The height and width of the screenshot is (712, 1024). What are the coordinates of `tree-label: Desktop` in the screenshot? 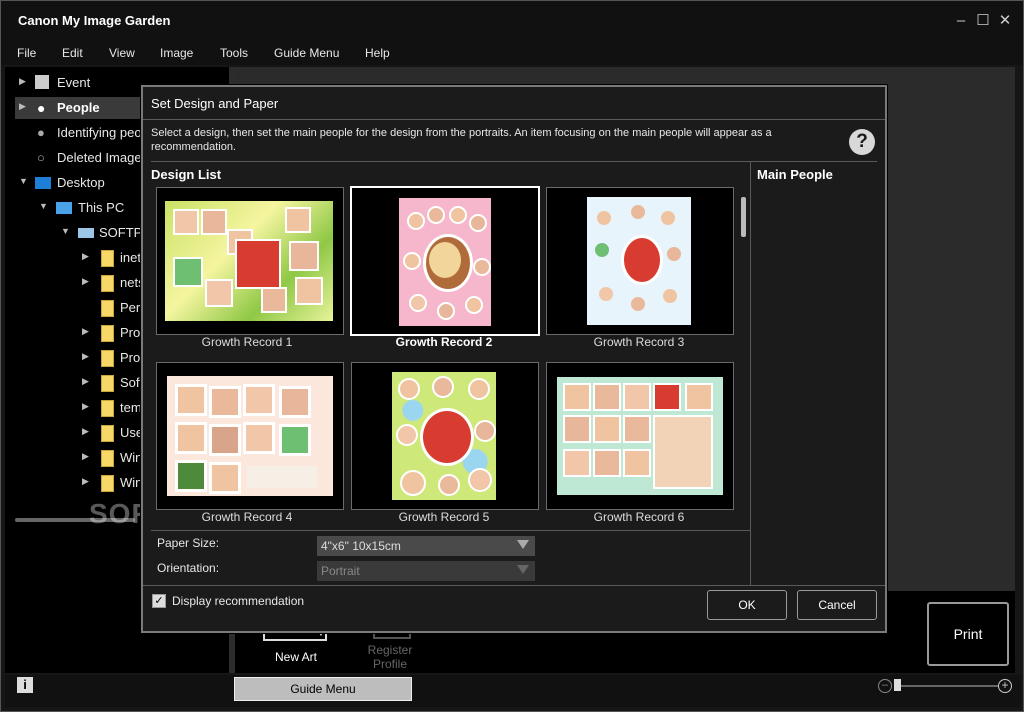 It's located at (81, 182).